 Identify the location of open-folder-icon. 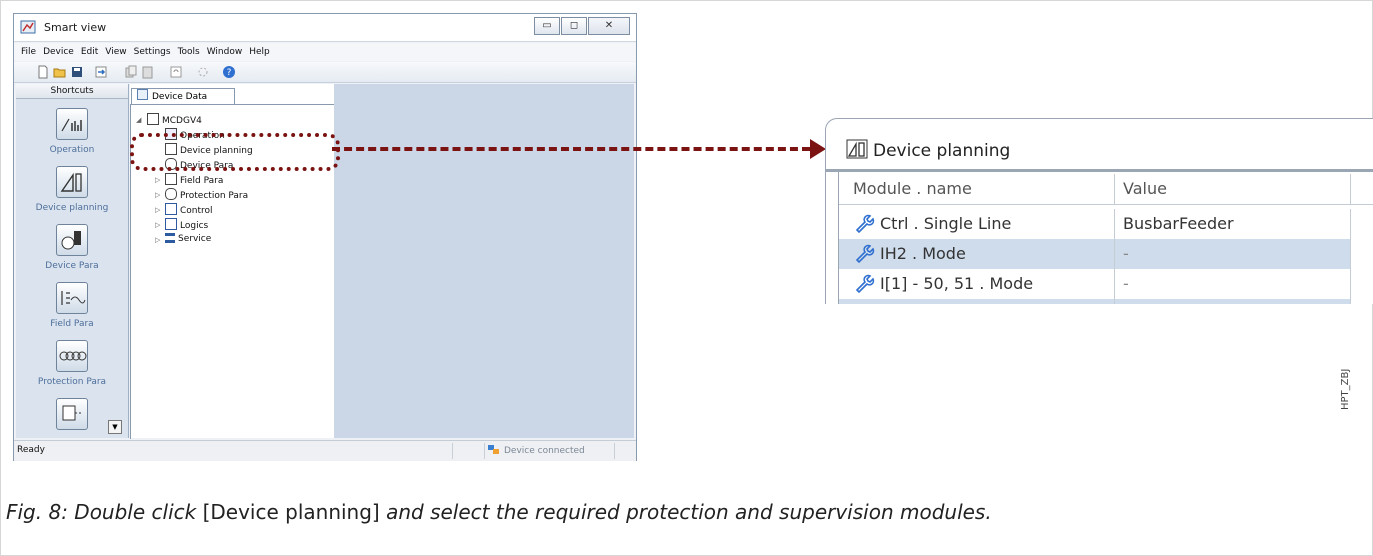
(60, 72).